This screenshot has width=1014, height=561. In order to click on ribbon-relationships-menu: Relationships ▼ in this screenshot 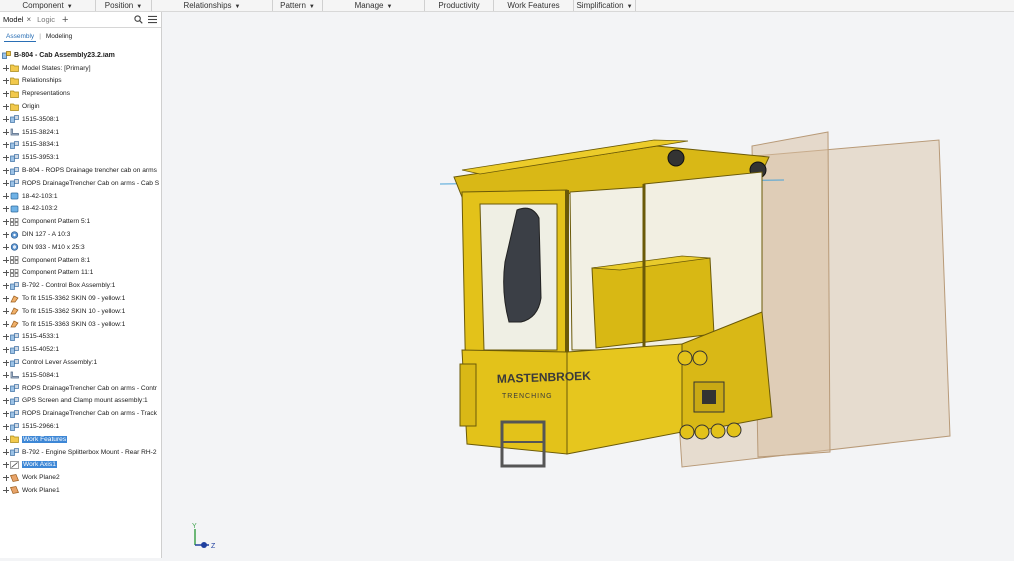, I will do `click(212, 5)`.